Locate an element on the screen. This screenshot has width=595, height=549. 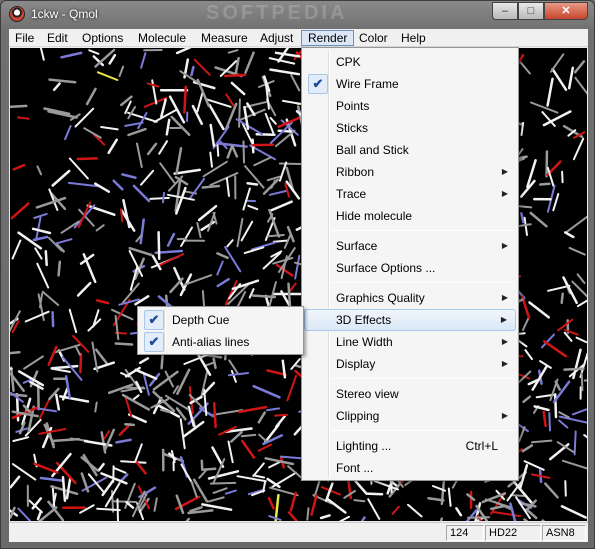
softpedia-watermark: SOFTPEDIA is located at coordinates (277, 13).